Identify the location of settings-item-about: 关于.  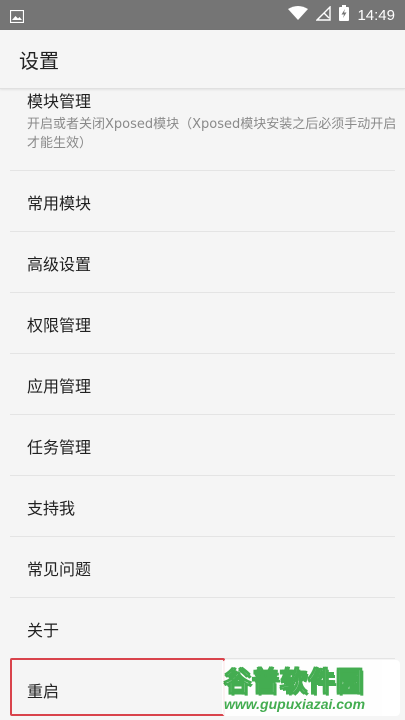
(202, 628).